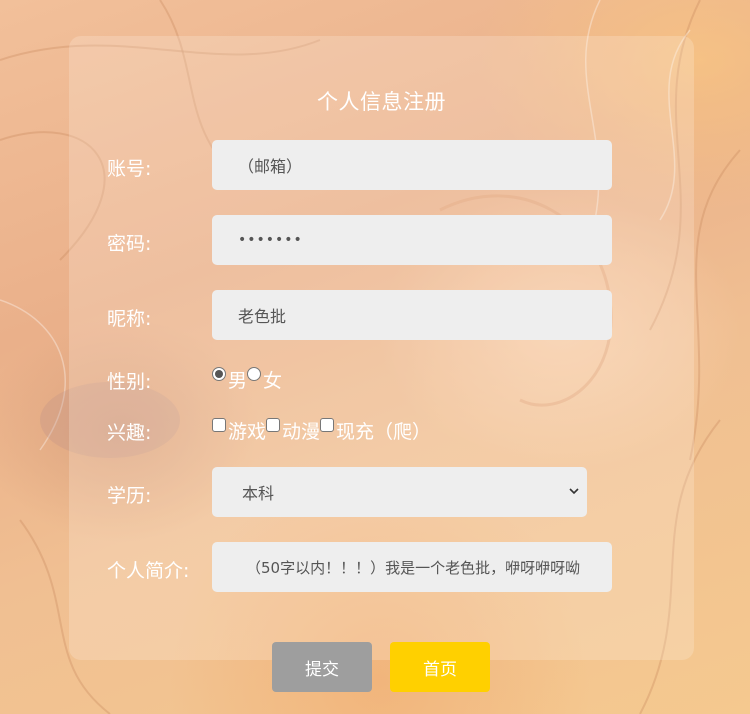 Image resolution: width=750 pixels, height=714 pixels. What do you see at coordinates (254, 374) in the screenshot?
I see `gender-female-radio` at bounding box center [254, 374].